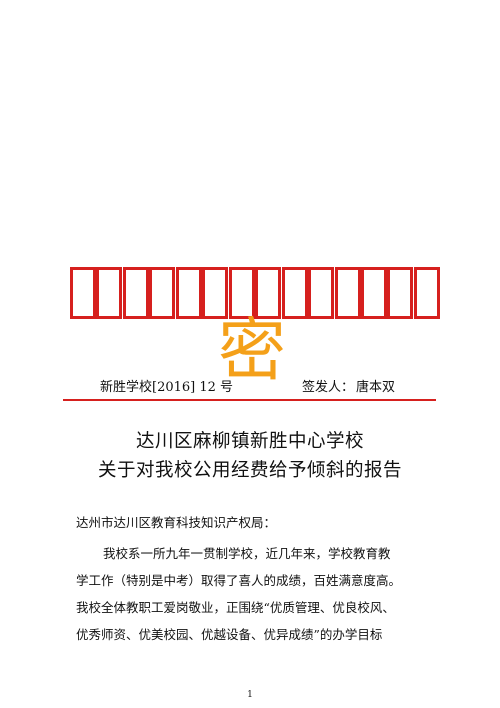 This screenshot has width=500, height=708. I want to click on issuer-line: 签发人： 唐本双, so click(348, 385).